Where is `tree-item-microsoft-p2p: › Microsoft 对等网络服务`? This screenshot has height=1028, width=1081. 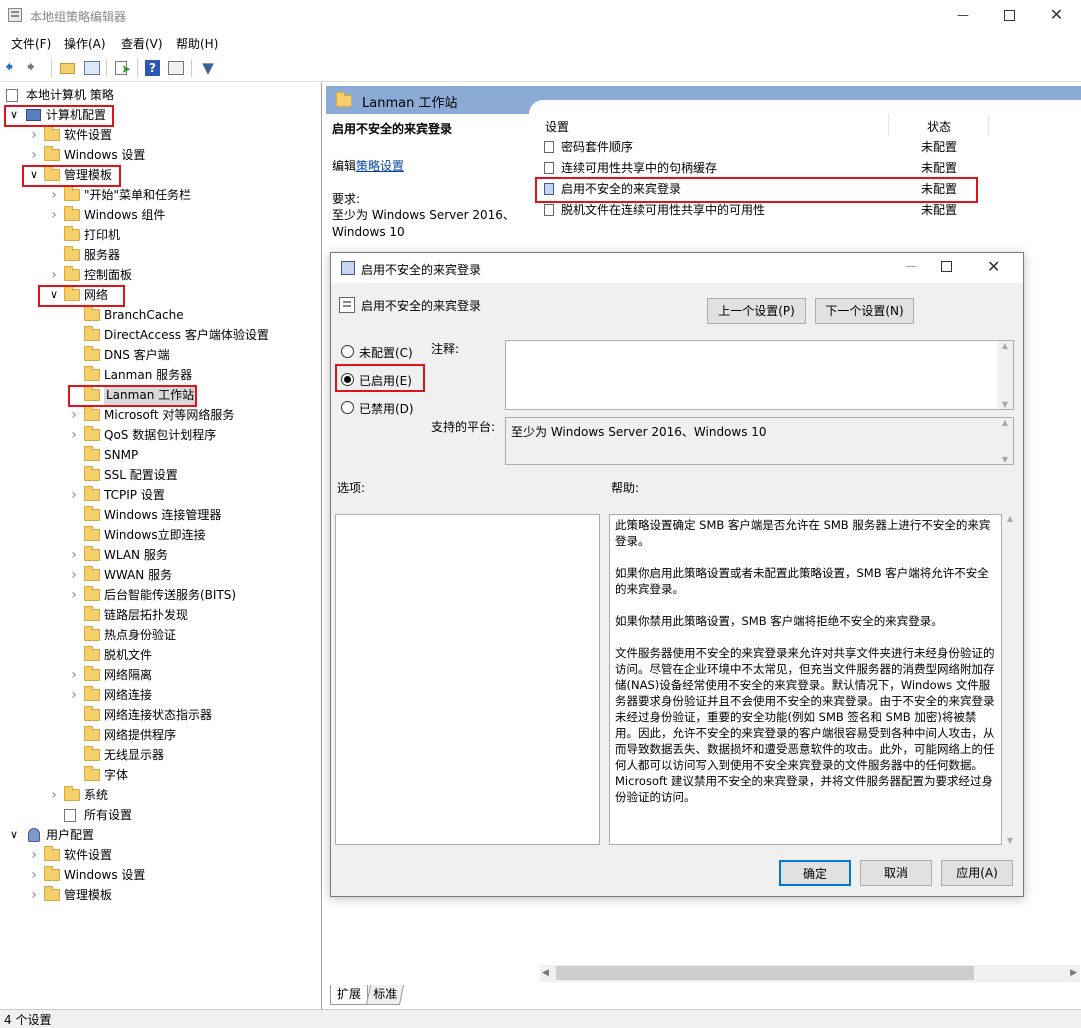
tree-item-microsoft-p2p: › Microsoft 对等网络服务 is located at coordinates (160, 415).